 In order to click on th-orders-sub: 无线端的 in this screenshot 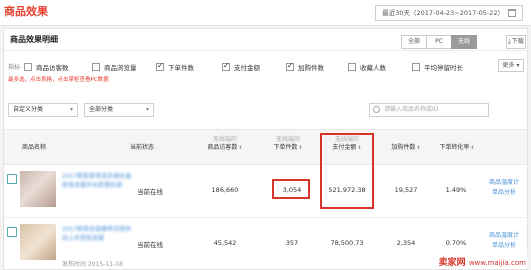, I will do `click(287, 139)`.